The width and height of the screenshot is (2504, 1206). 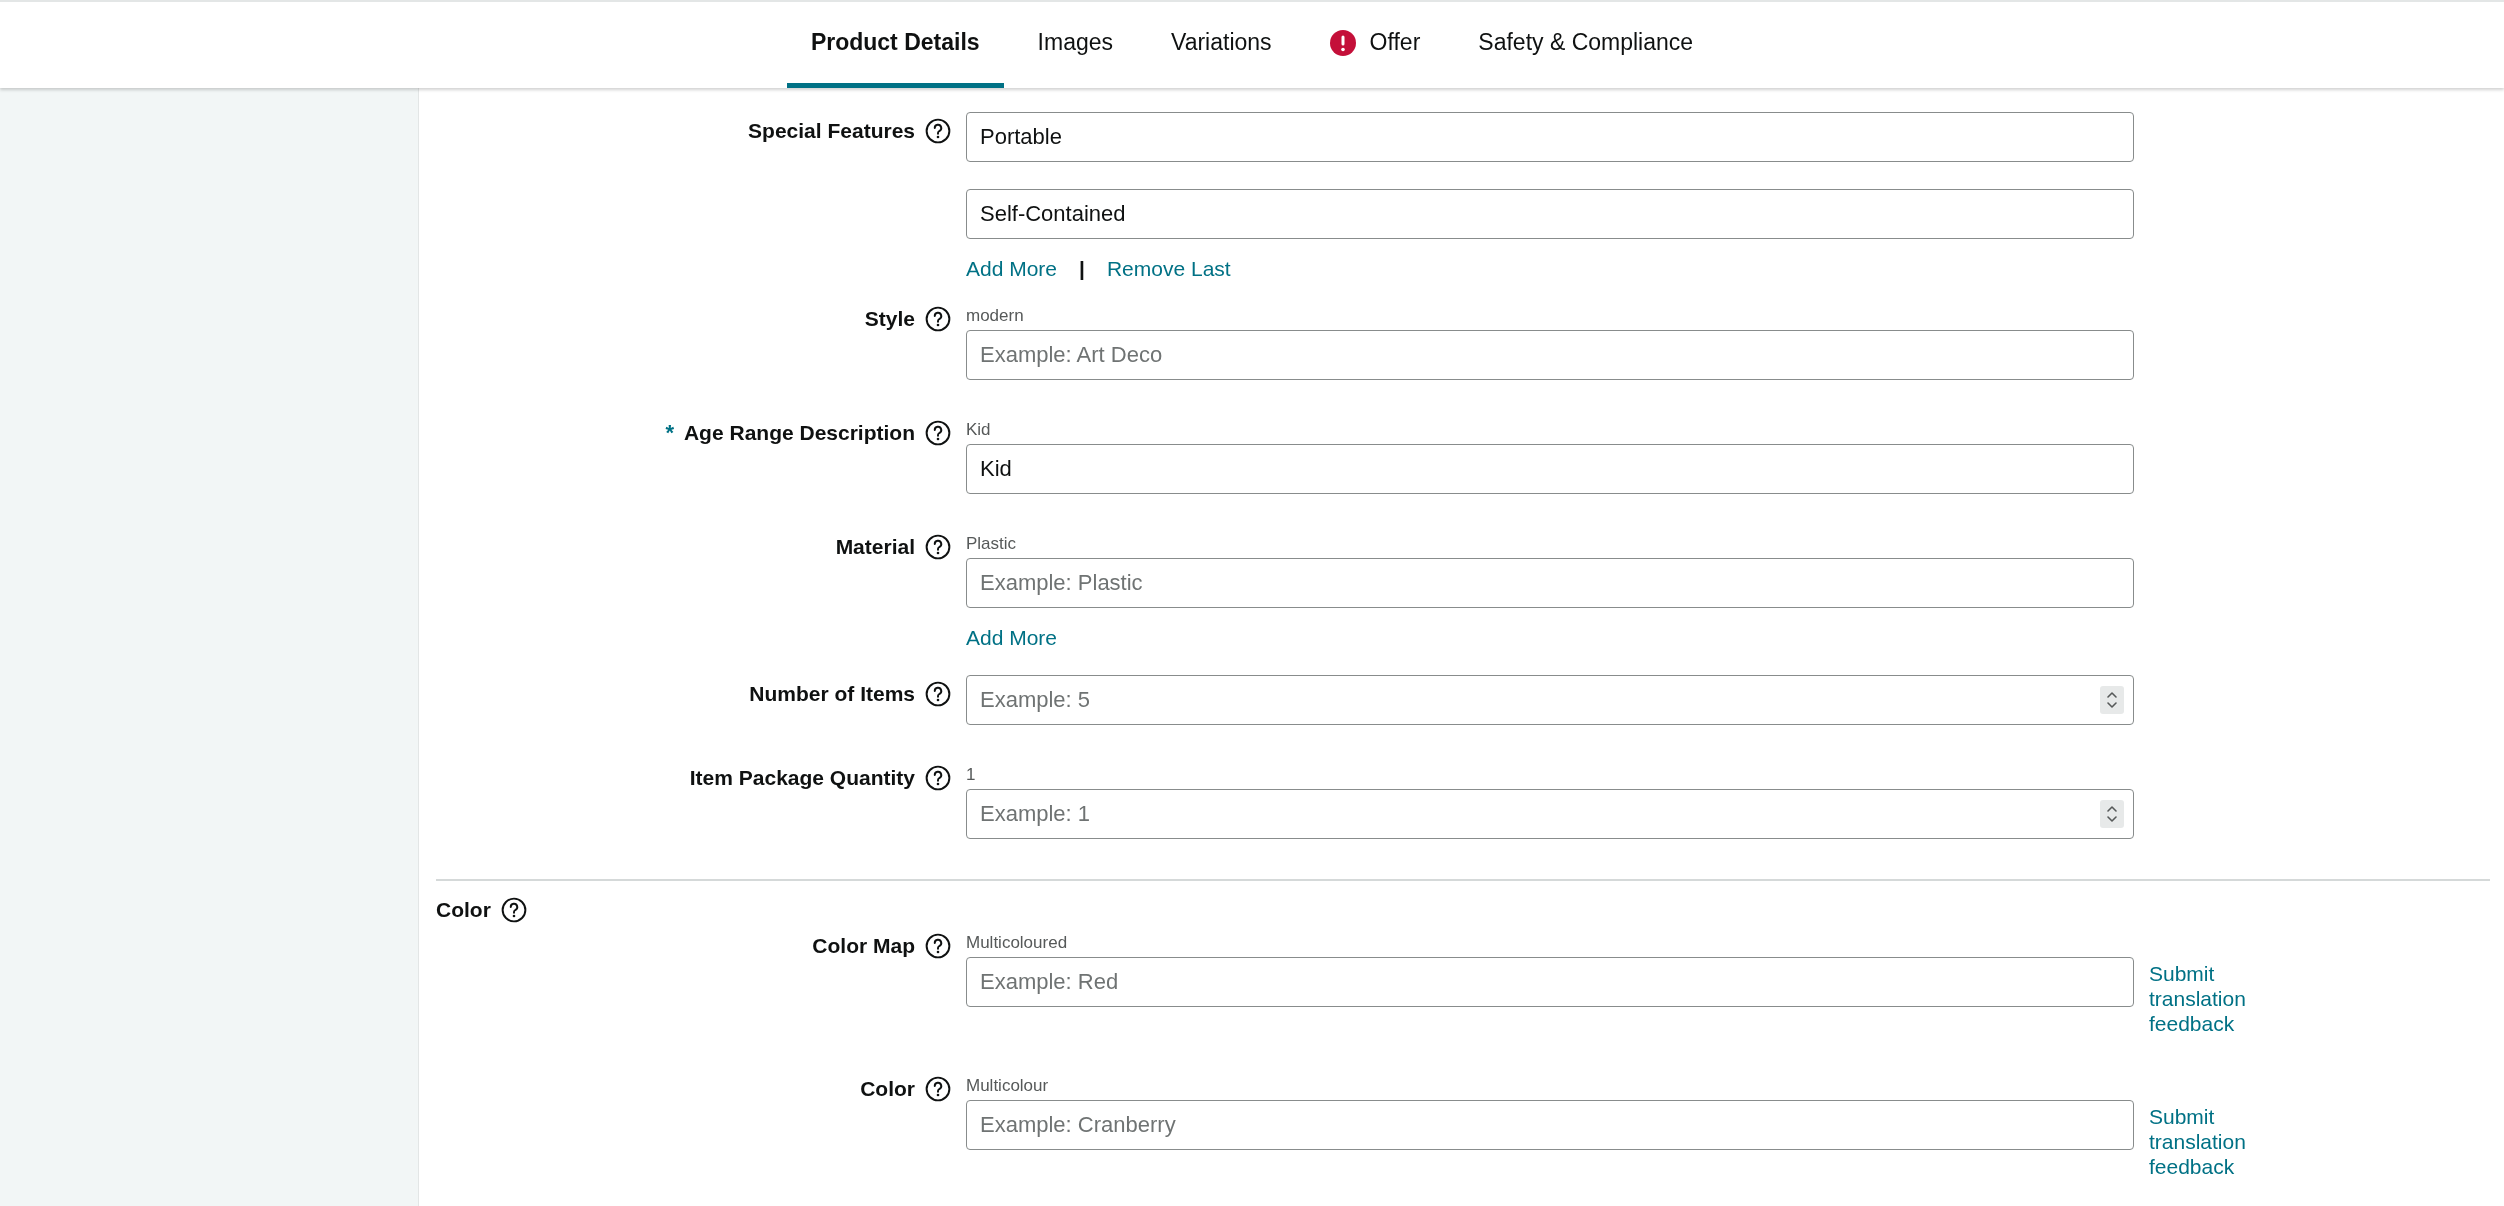 I want to click on current-value-hint: Plastic, so click(x=992, y=544).